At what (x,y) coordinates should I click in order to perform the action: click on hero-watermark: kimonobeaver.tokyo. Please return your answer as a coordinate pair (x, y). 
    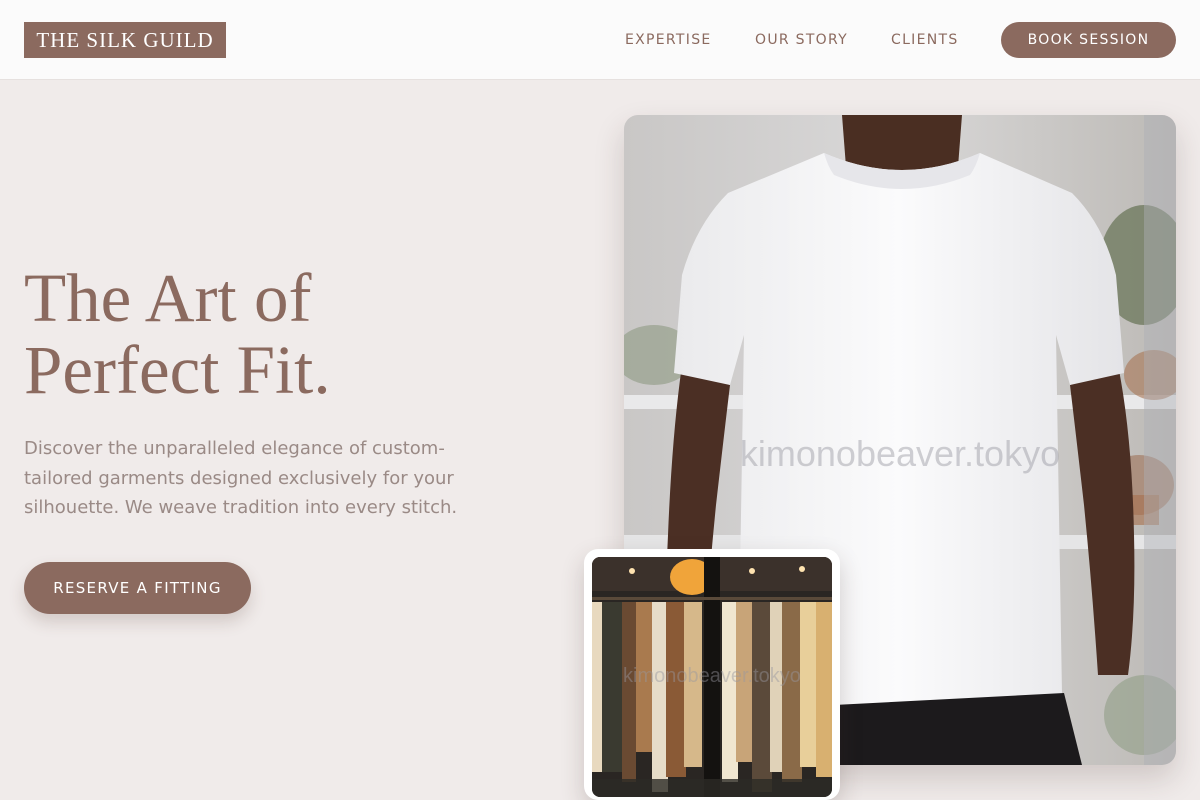
    Looking at the image, I should click on (900, 453).